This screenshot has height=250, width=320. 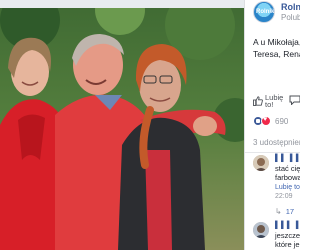 I want to click on comment-timestamp: 22:09, so click(x=284, y=196).